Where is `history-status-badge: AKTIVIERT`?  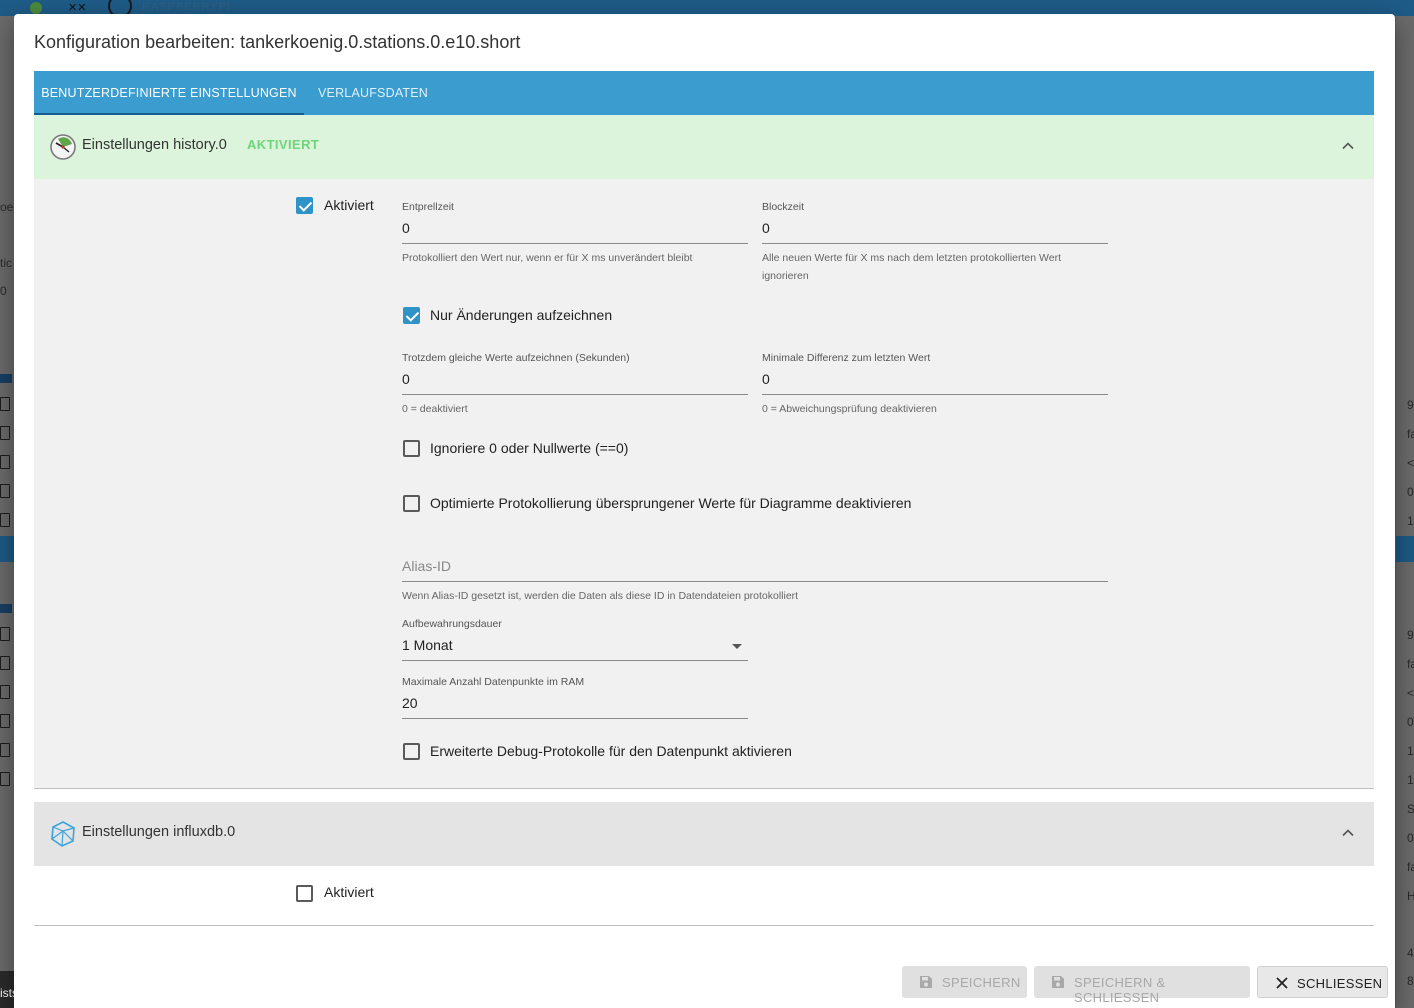 history-status-badge: AKTIVIERT is located at coordinates (283, 144).